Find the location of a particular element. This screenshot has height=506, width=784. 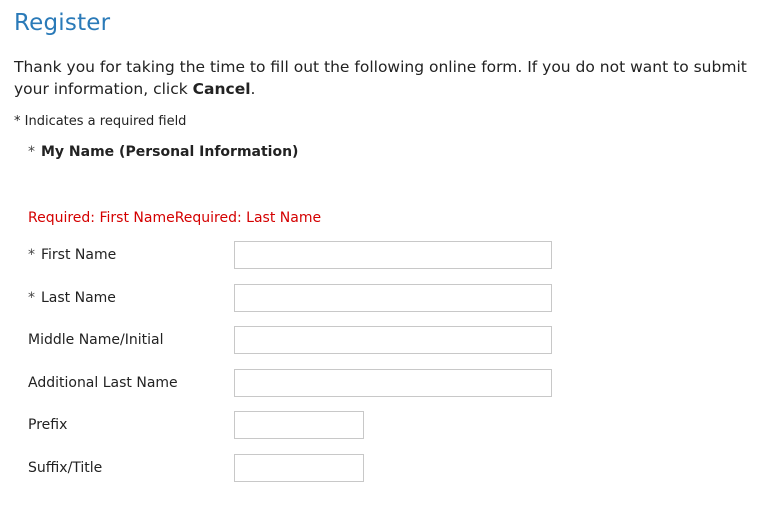

intro-cancel-text: Cancel is located at coordinates (221, 89).